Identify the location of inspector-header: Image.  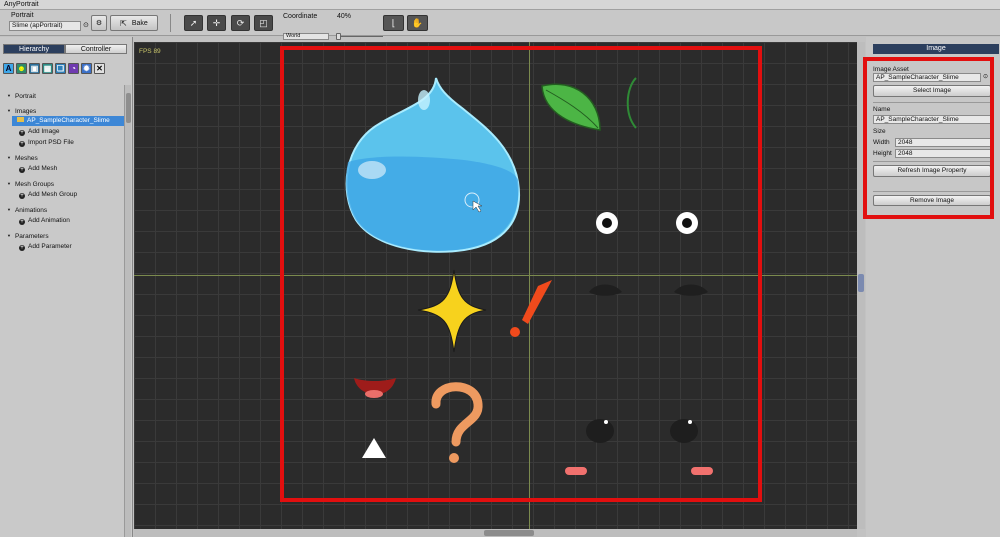
(936, 49).